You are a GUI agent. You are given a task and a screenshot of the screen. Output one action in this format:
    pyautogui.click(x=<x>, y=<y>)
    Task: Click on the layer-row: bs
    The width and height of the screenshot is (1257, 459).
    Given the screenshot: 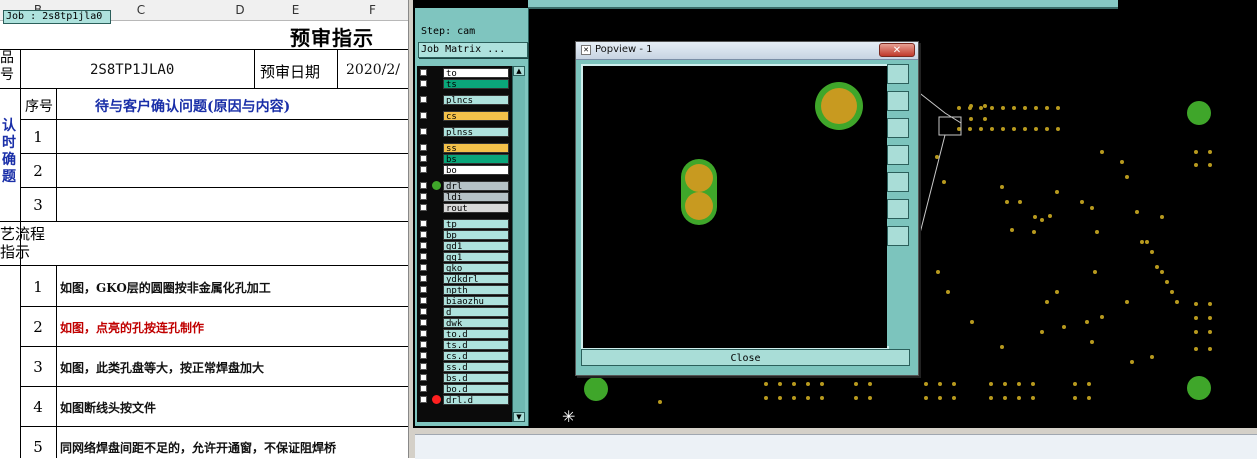 What is the action you would take?
    pyautogui.click(x=464, y=159)
    